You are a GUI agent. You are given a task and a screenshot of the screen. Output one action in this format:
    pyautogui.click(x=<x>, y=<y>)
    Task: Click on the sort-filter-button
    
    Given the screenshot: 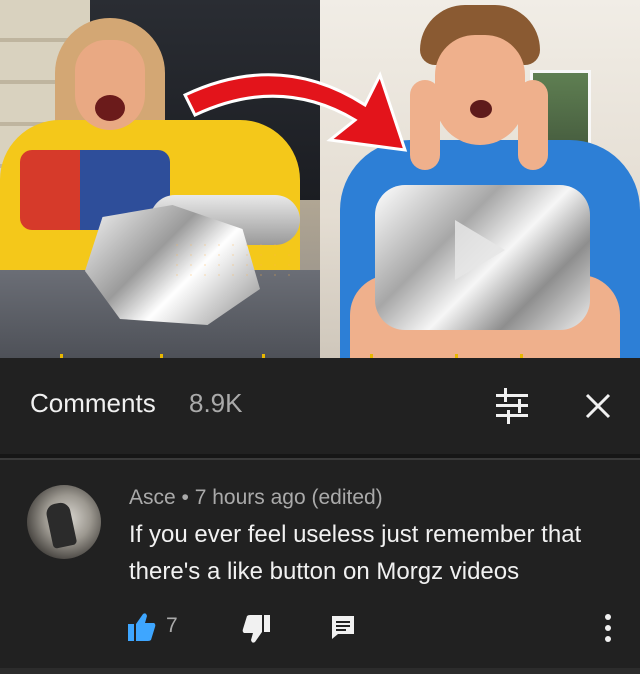 What is the action you would take?
    pyautogui.click(x=512, y=406)
    